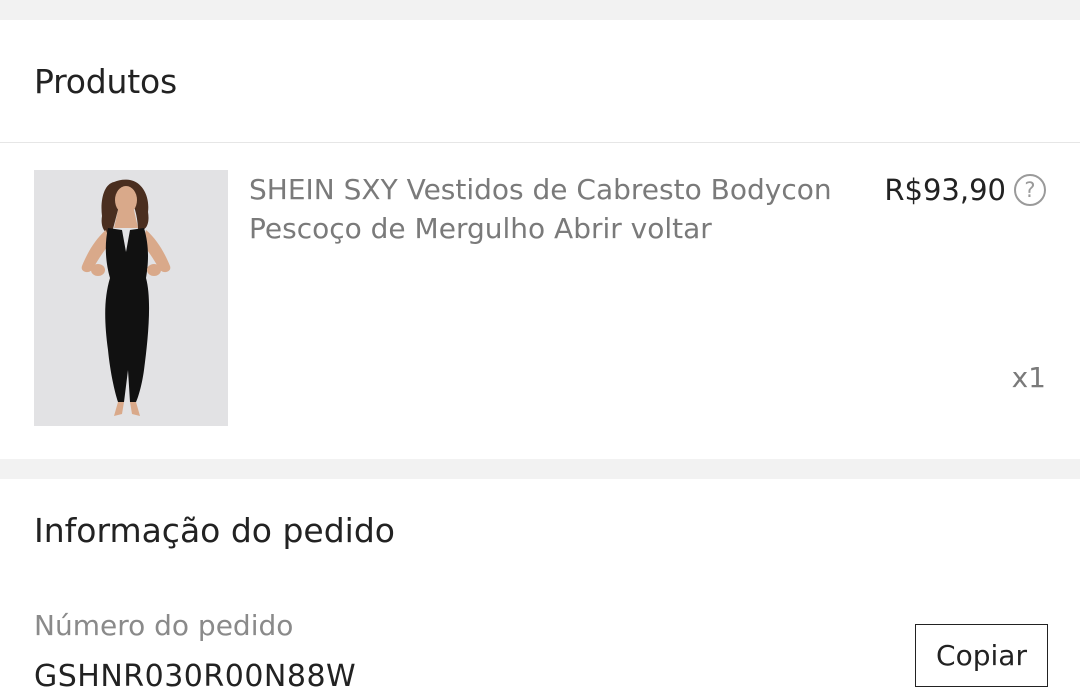  What do you see at coordinates (195, 676) in the screenshot?
I see `order-number-value: GSHNR030R00N88W` at bounding box center [195, 676].